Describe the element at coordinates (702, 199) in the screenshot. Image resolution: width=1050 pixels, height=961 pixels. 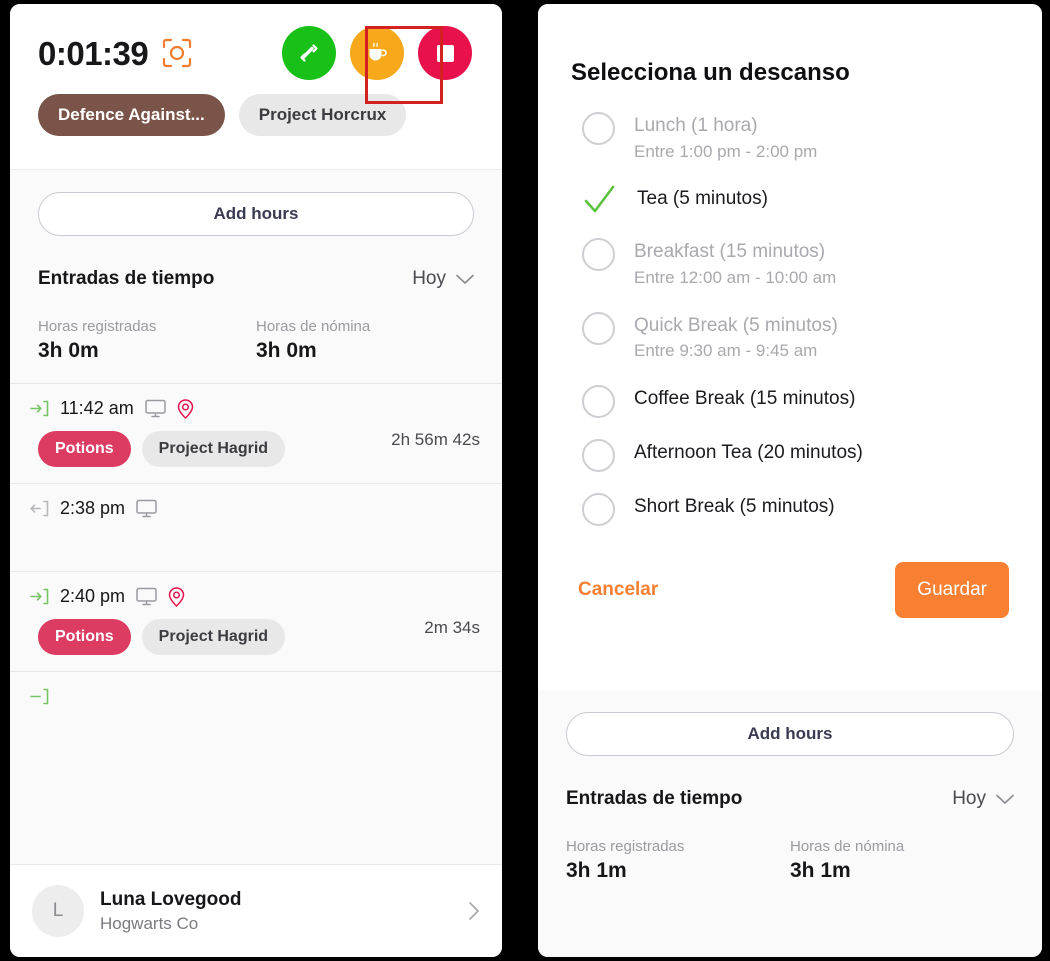
I see `break-label: Tea (5 minutos)` at that location.